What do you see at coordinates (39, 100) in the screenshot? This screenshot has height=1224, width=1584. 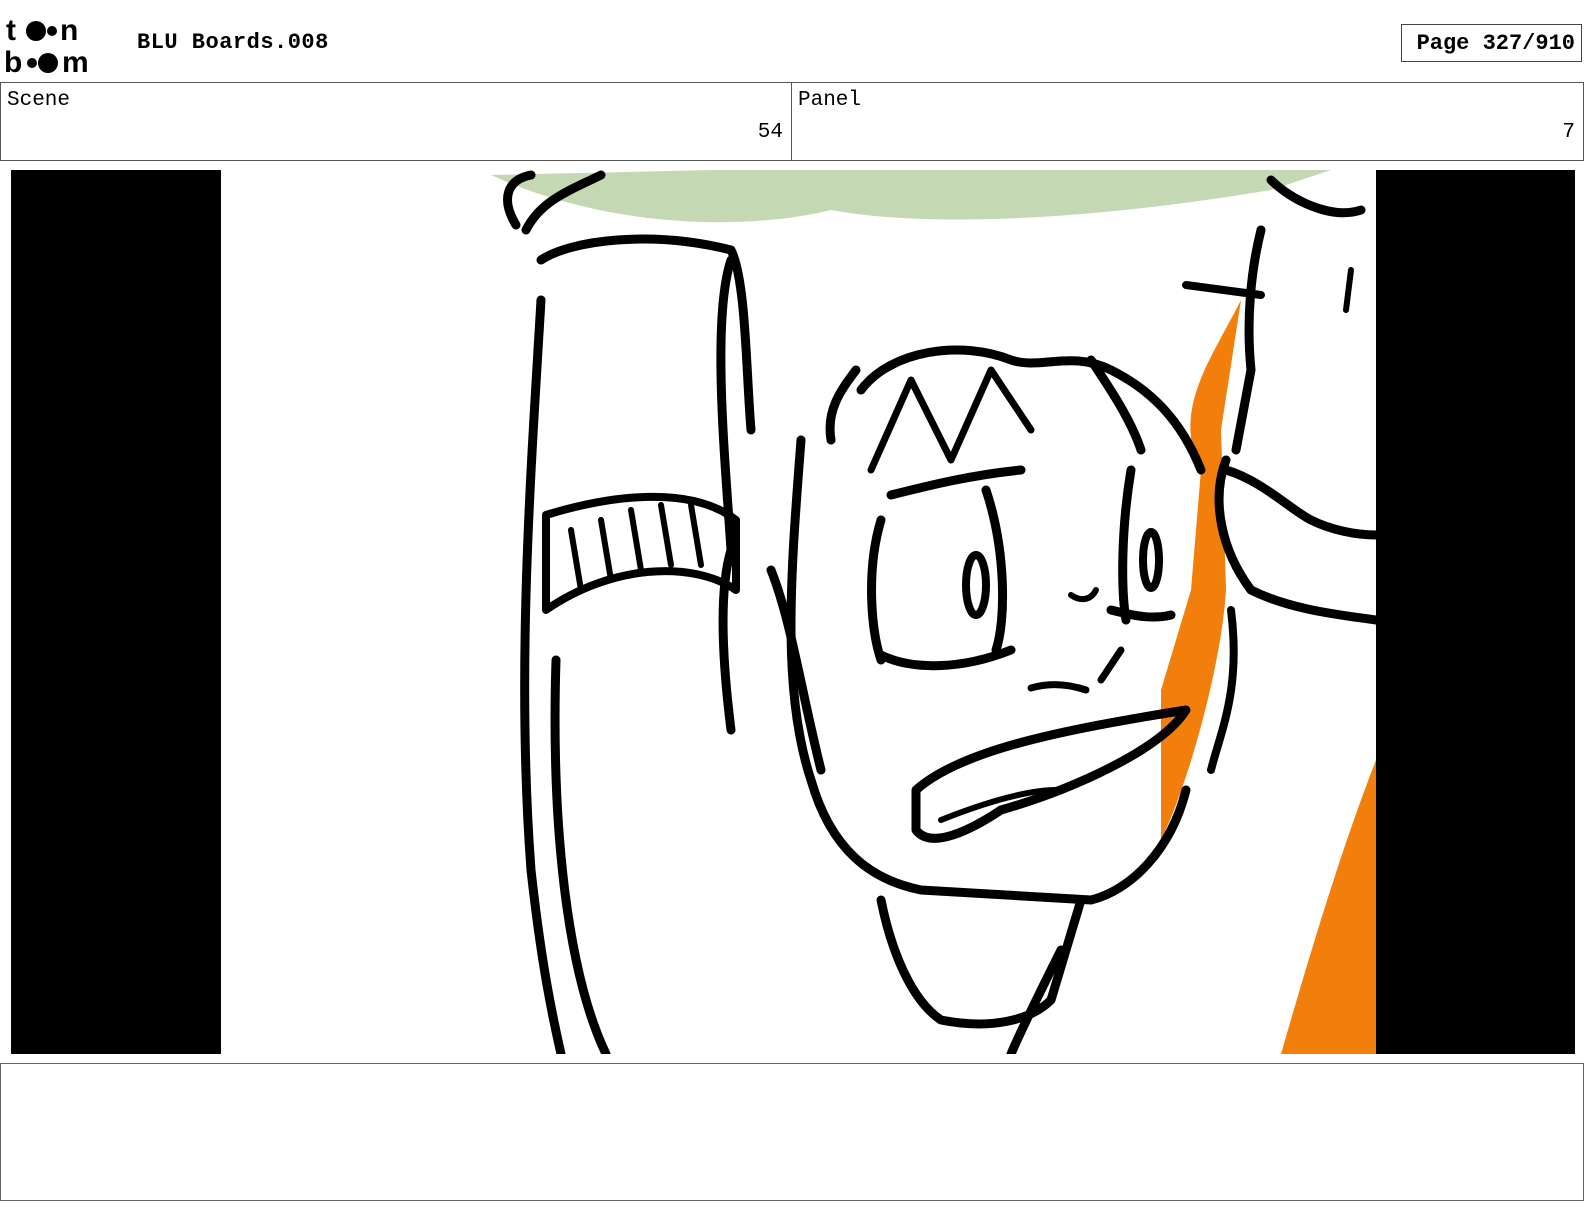 I see `scene-label: Scene` at bounding box center [39, 100].